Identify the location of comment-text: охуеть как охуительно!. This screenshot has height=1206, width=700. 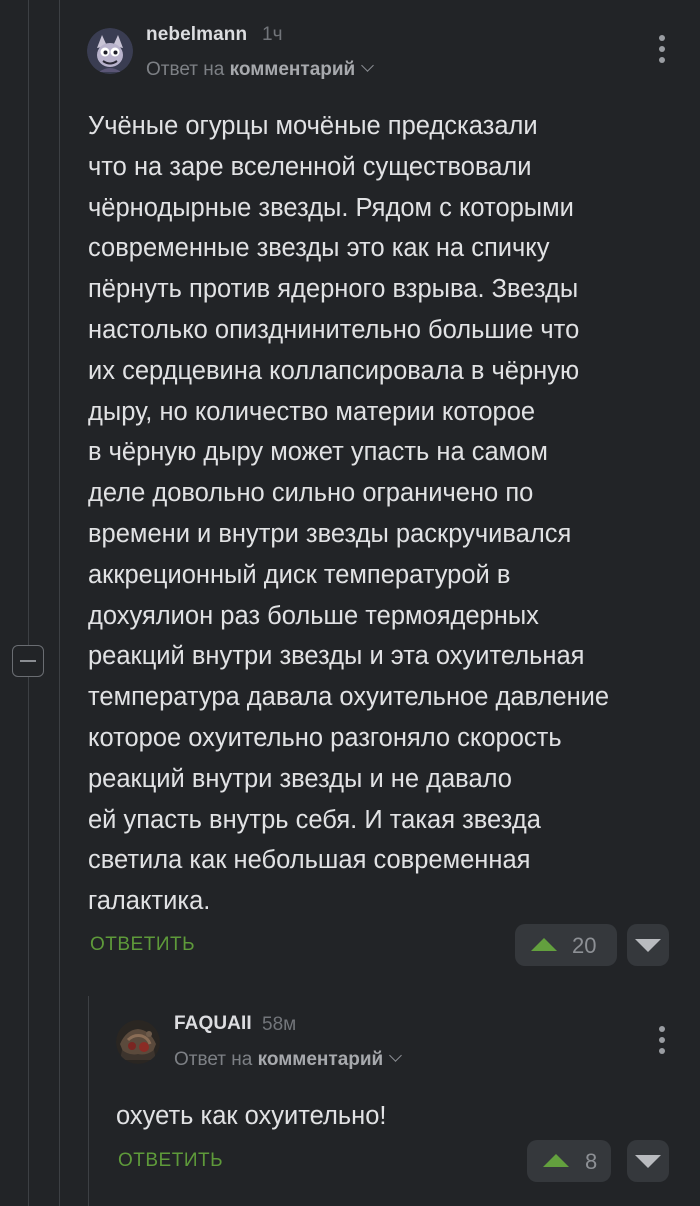
(251, 1116).